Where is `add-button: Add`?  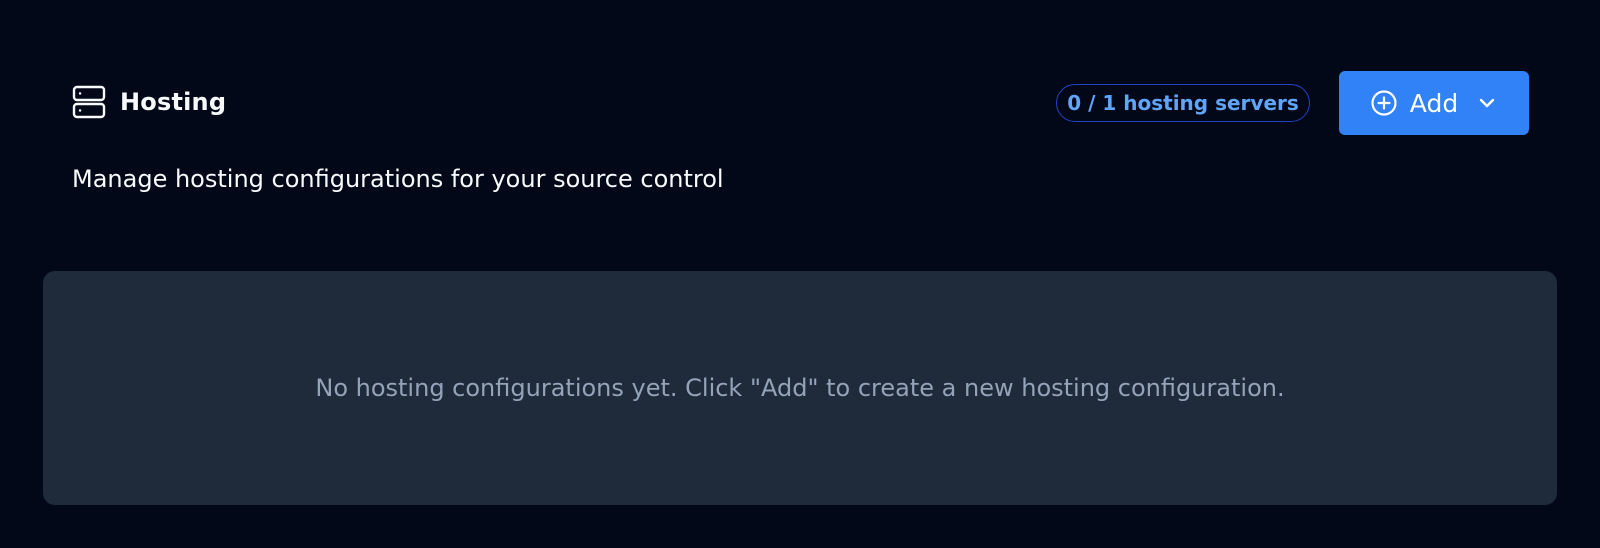 add-button: Add is located at coordinates (1434, 103).